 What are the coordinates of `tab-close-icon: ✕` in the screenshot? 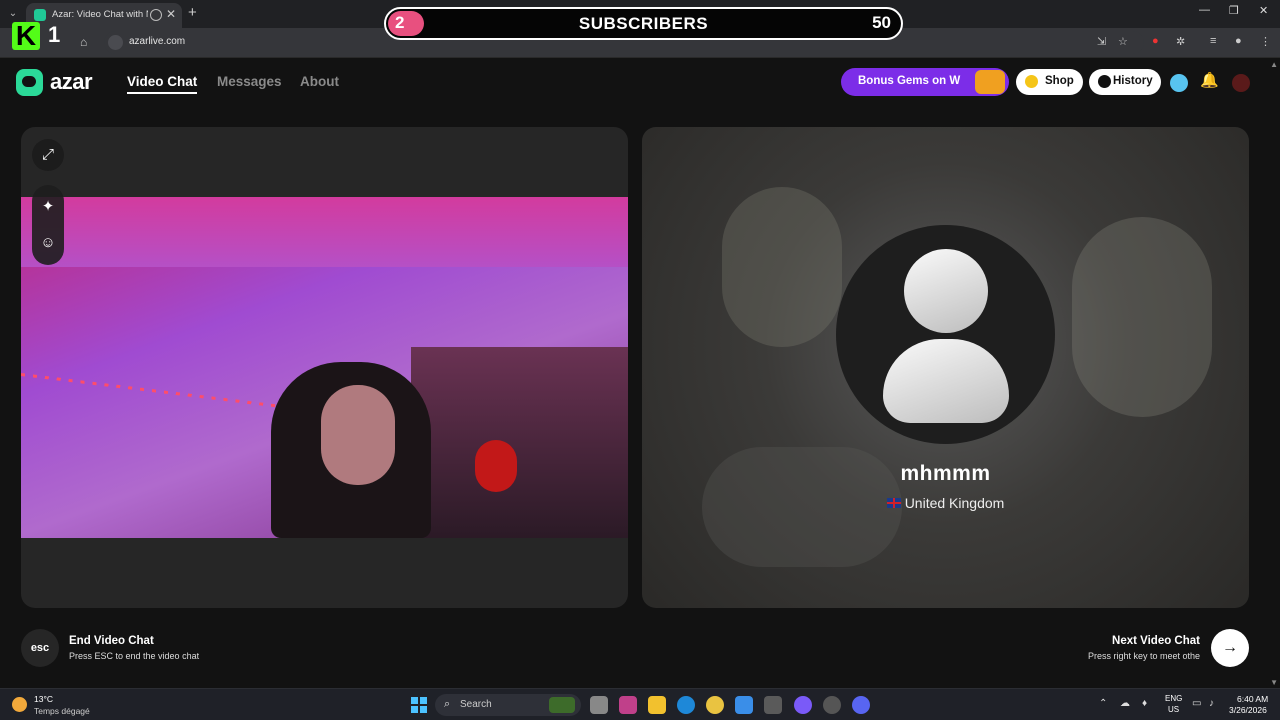 It's located at (171, 14).